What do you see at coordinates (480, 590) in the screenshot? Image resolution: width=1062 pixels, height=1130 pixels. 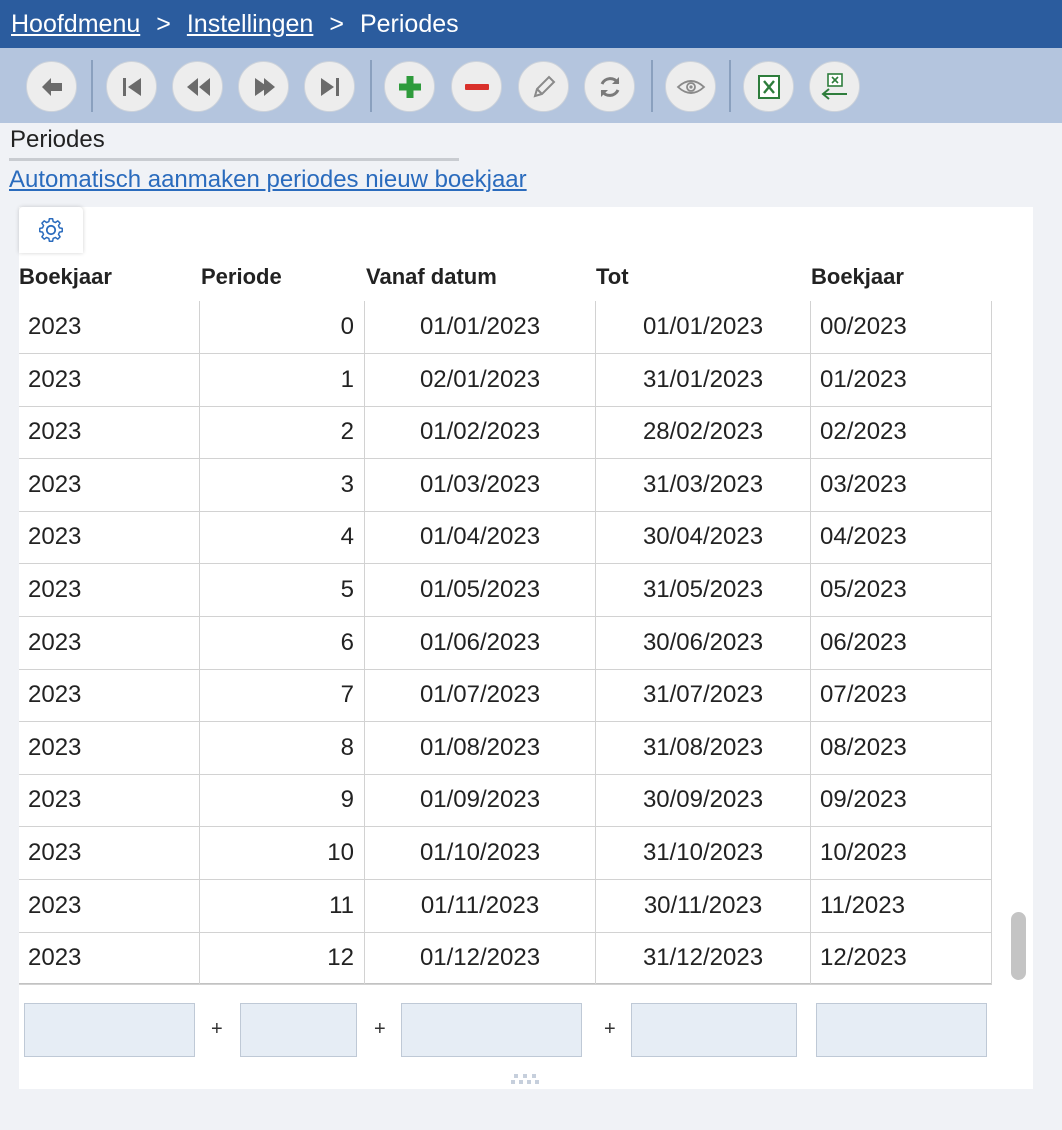 I see `cell-vanaf-datum: 01/05/2023` at bounding box center [480, 590].